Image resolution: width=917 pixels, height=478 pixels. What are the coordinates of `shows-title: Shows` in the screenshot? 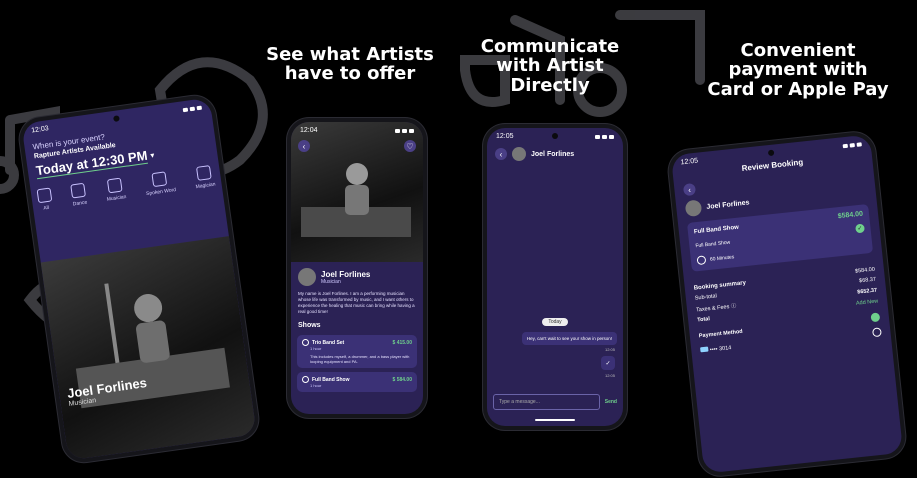 It's located at (309, 326).